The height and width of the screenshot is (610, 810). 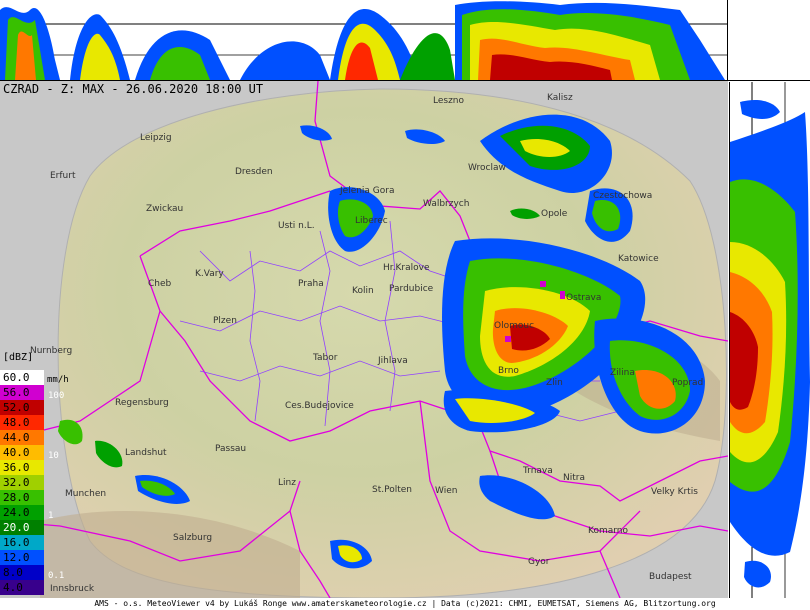 I want to click on legend-rate-label: 0.1, so click(x=56, y=576).